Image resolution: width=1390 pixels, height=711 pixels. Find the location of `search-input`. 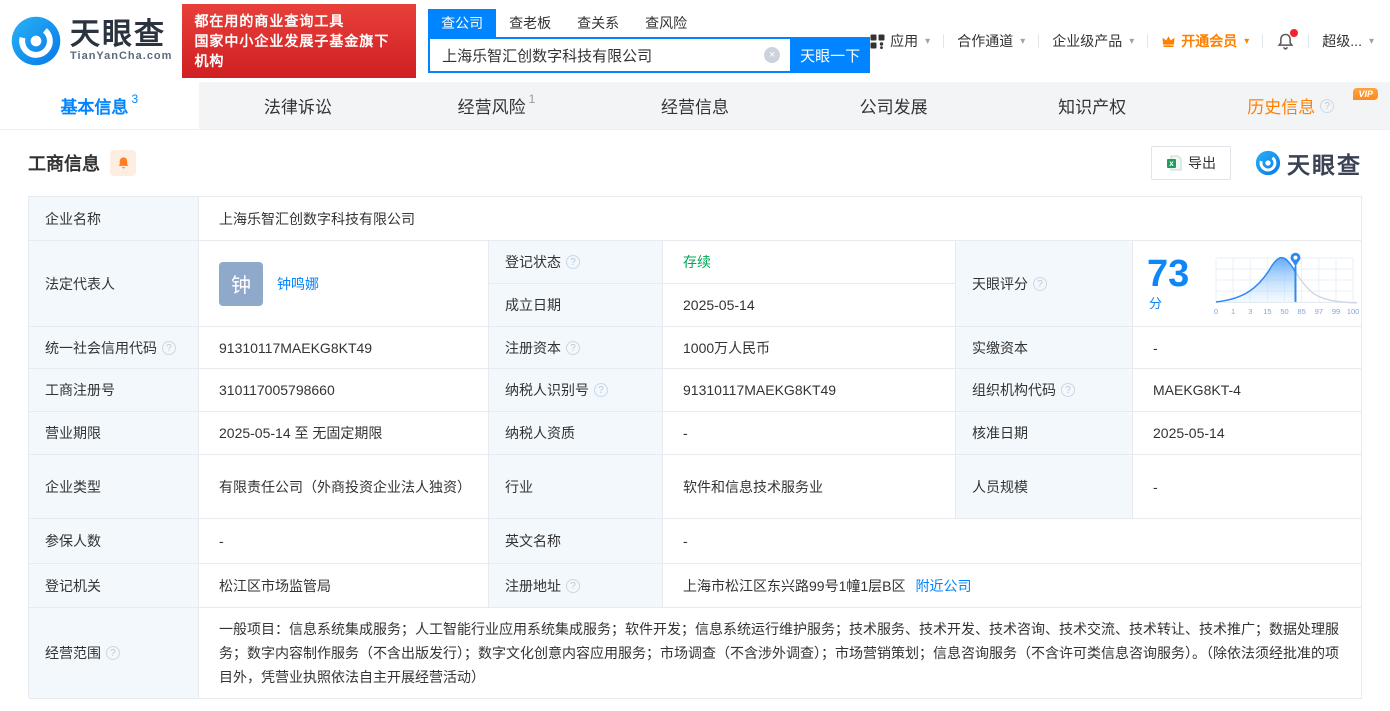

search-input is located at coordinates (609, 55).